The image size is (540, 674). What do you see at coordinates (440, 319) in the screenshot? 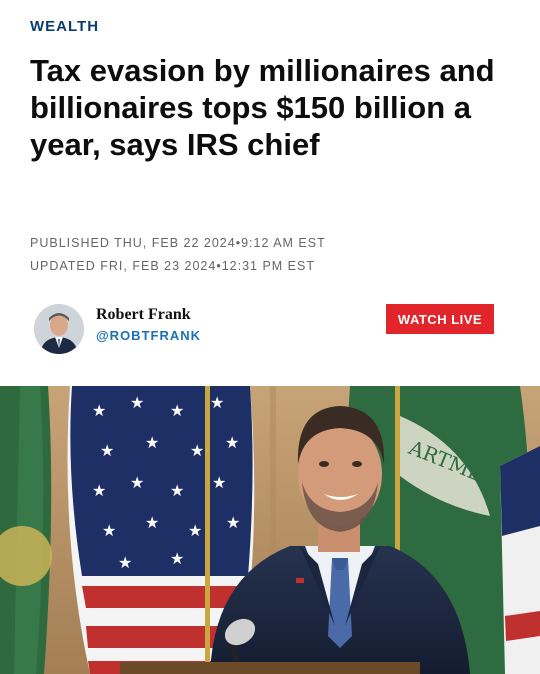
I see `watch-live-button: WATCH LIVE` at bounding box center [440, 319].